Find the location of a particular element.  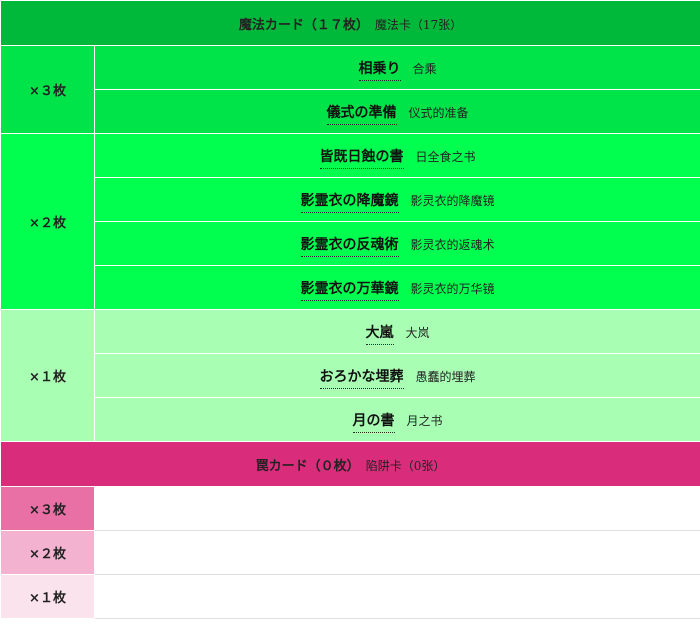

card-entry: 相乗り 合乘 is located at coordinates (396, 67).